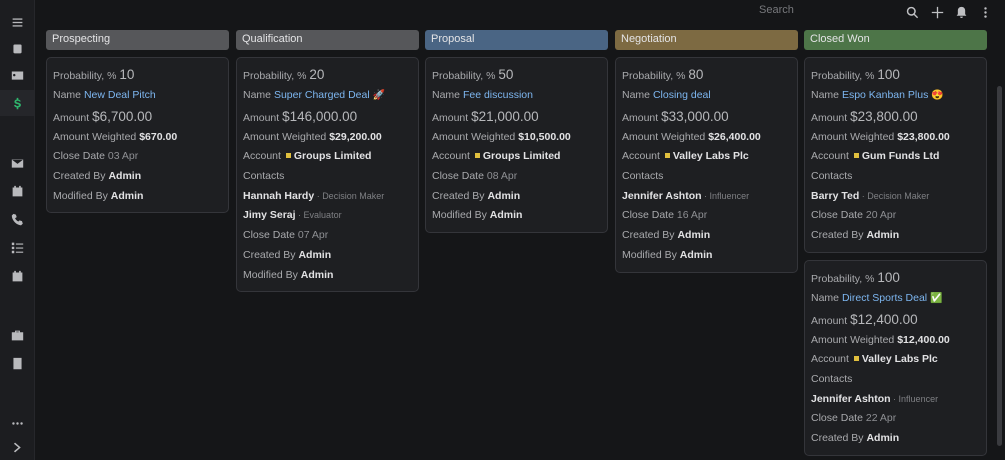  I want to click on chevron-right-icon, so click(17, 447).